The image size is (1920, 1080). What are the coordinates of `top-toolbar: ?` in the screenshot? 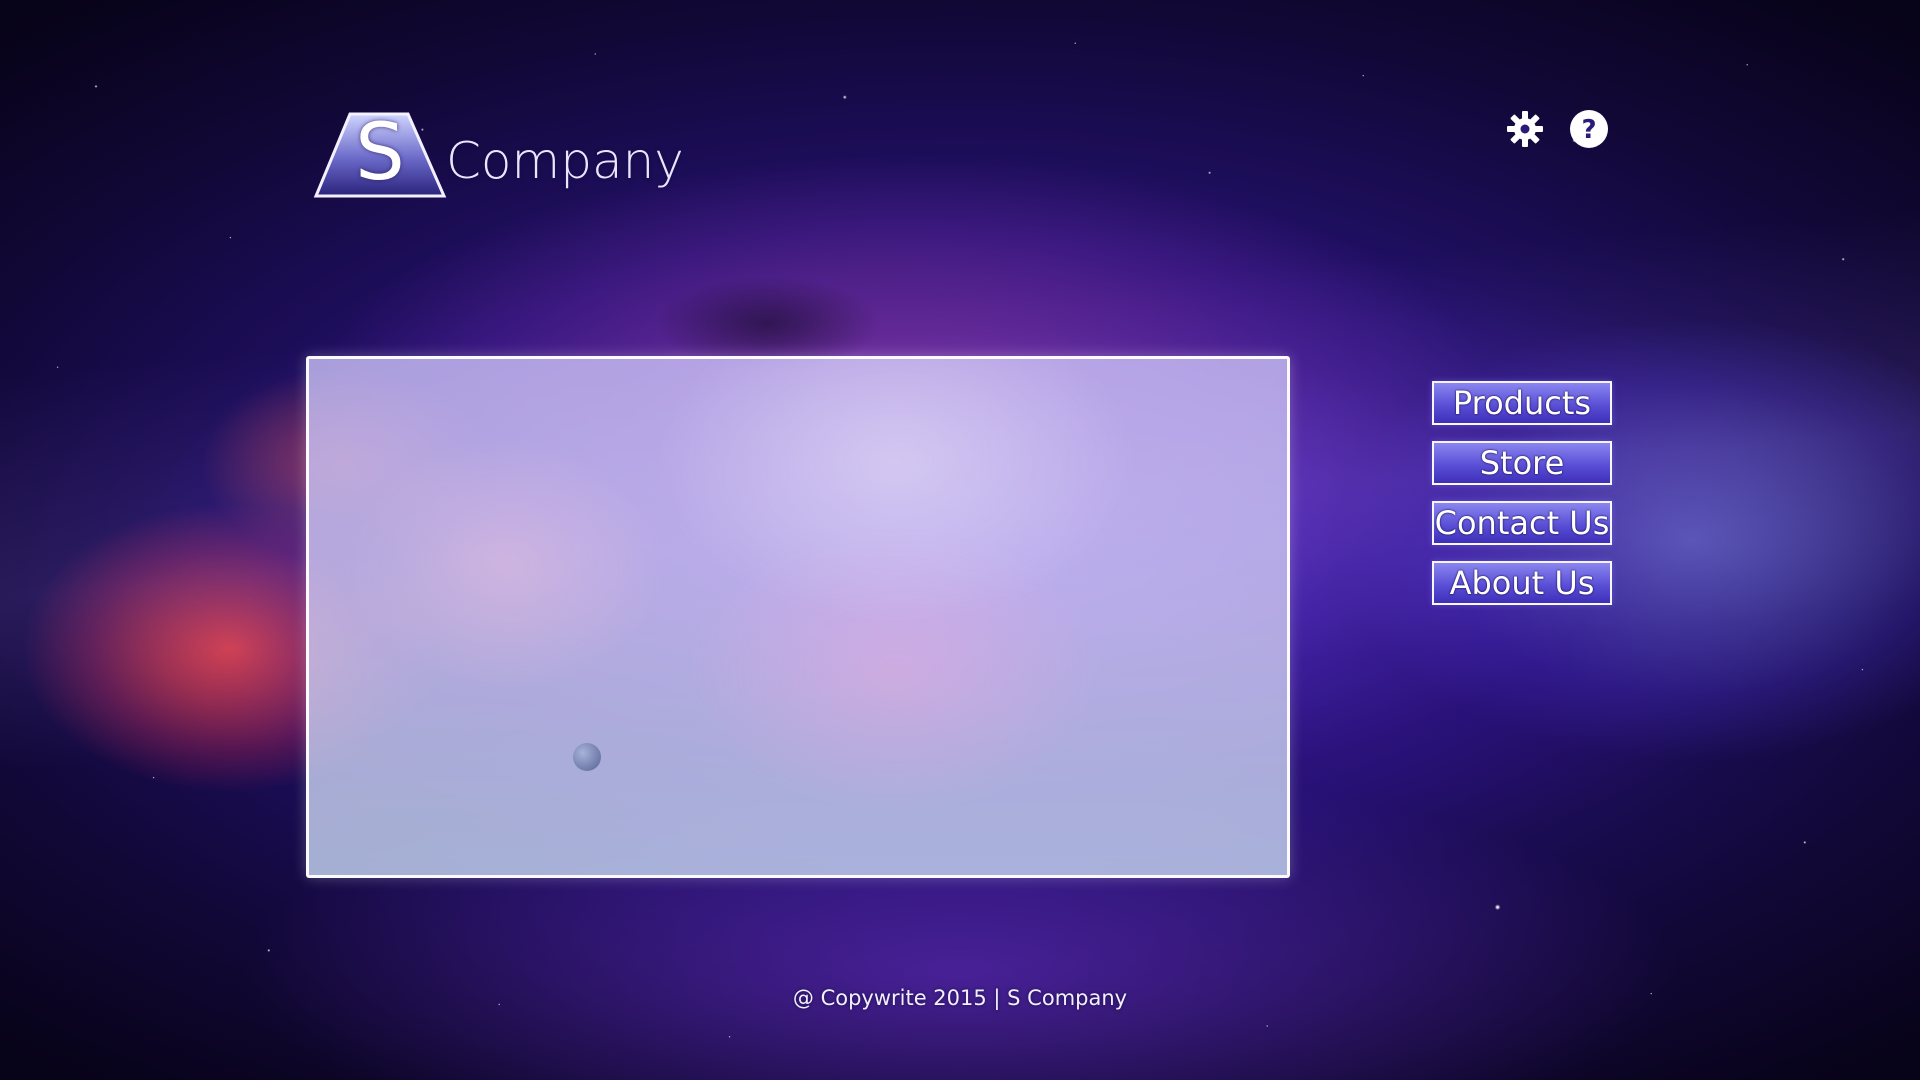 It's located at (1557, 129).